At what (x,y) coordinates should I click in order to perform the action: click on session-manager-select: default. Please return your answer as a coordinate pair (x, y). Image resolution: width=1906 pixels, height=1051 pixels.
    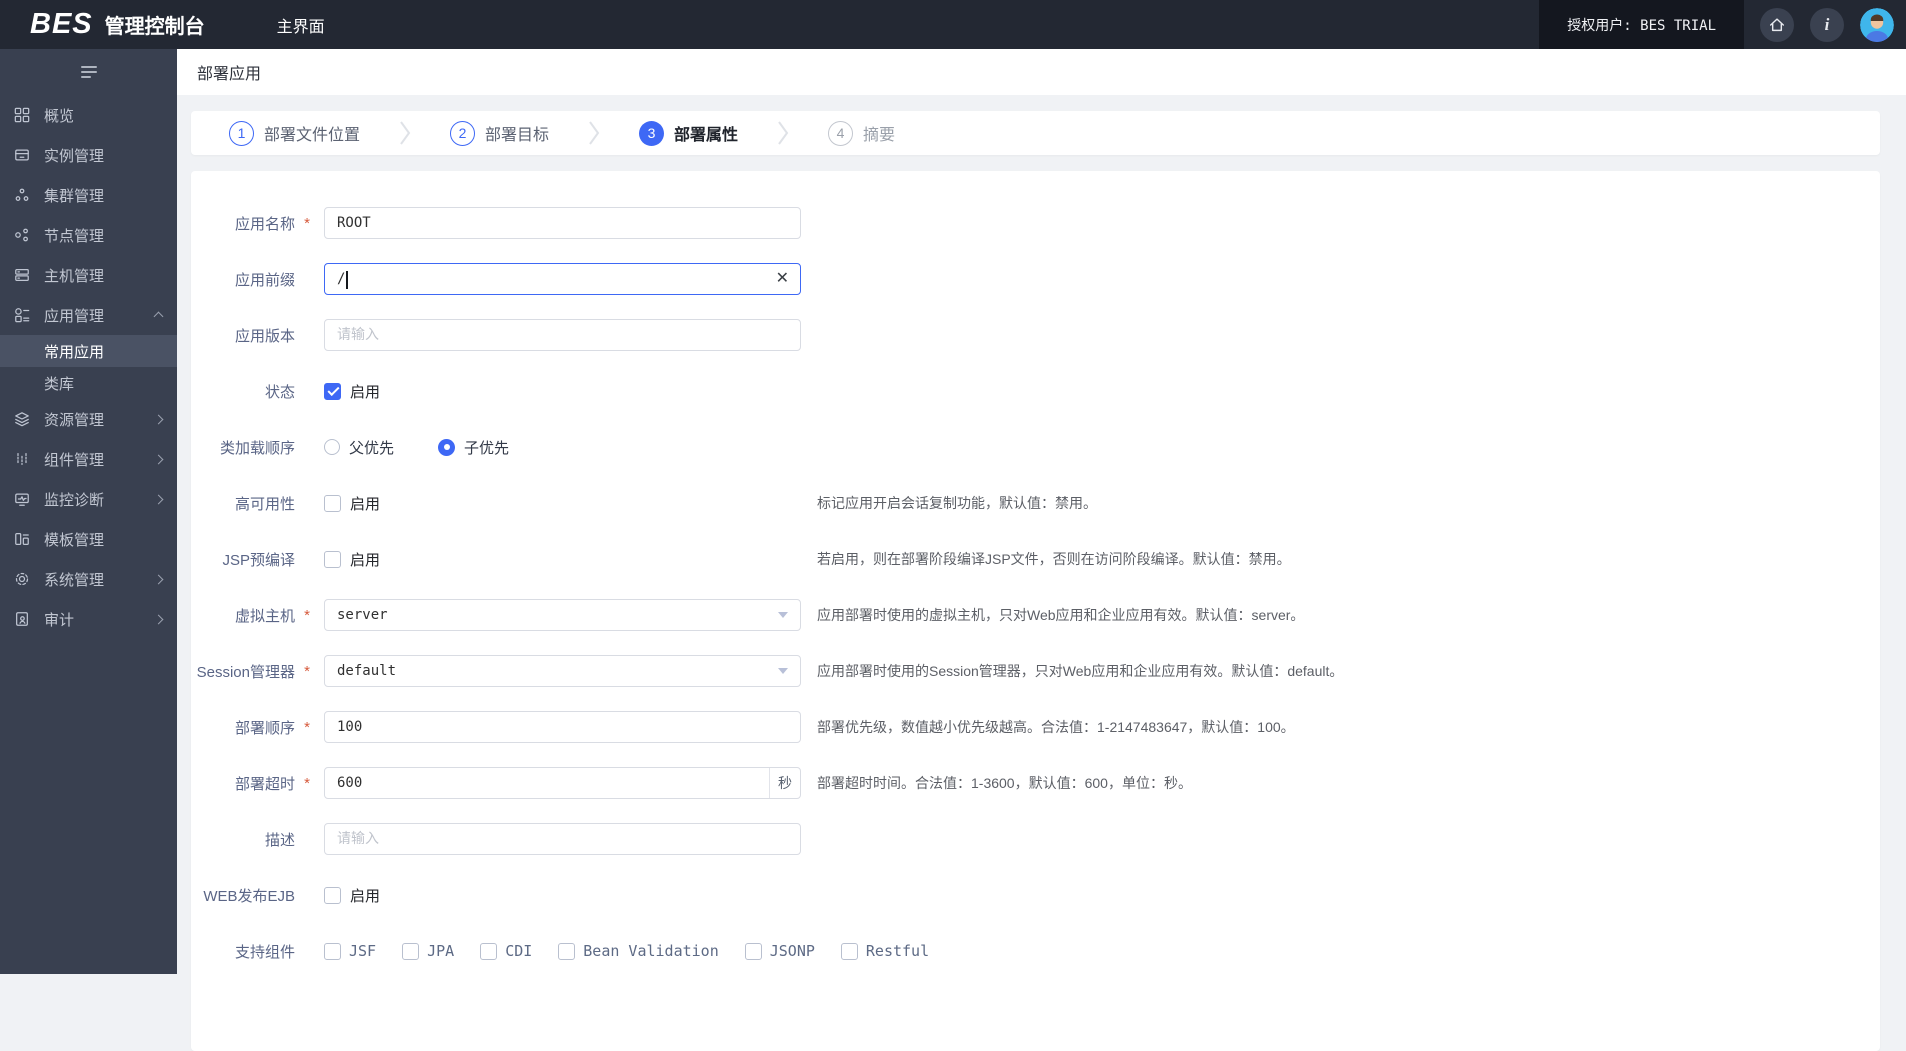
    Looking at the image, I should click on (562, 671).